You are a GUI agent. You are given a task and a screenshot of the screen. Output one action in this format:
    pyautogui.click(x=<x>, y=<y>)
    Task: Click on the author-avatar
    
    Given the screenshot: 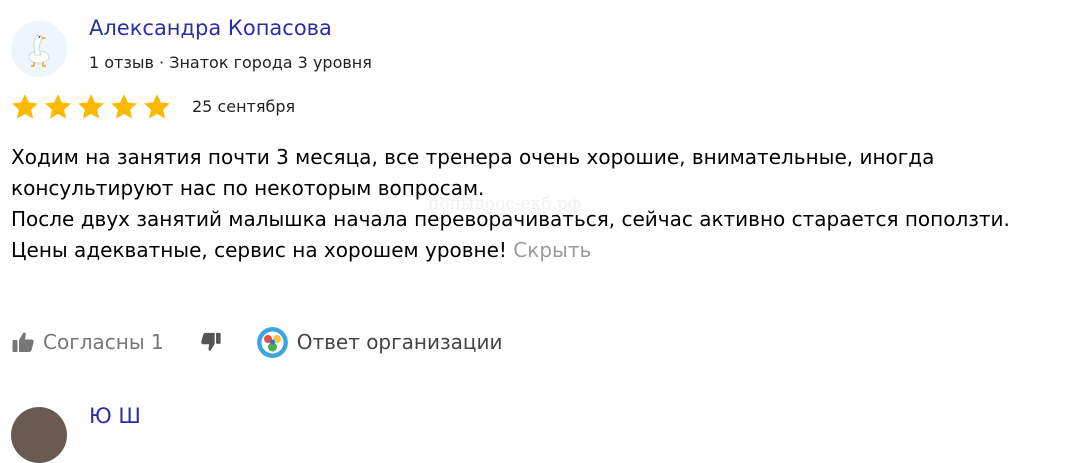 What is the action you would take?
    pyautogui.click(x=39, y=49)
    